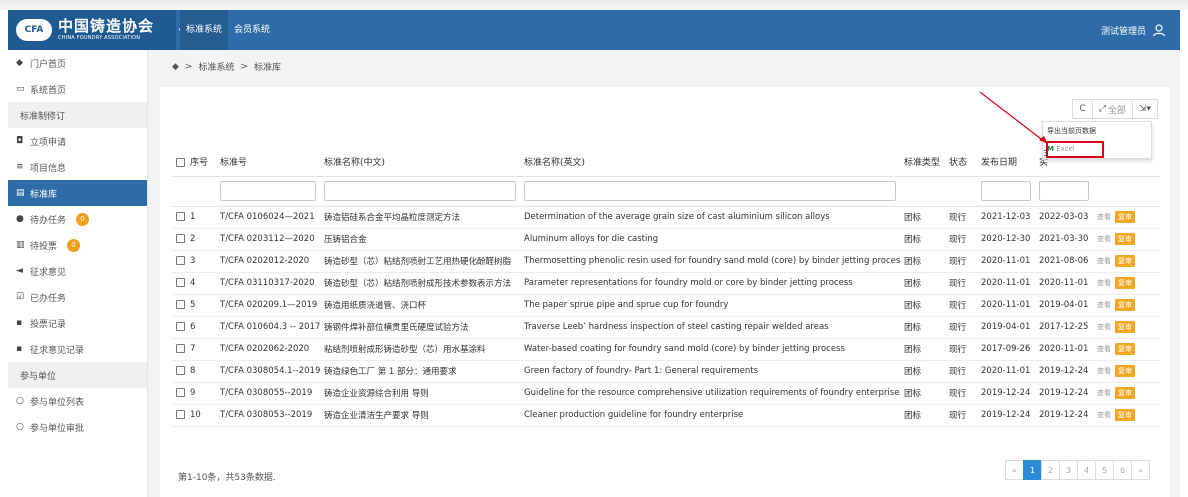 This screenshot has height=497, width=1188. I want to click on top-nav-members: 会员系统, so click(252, 30).